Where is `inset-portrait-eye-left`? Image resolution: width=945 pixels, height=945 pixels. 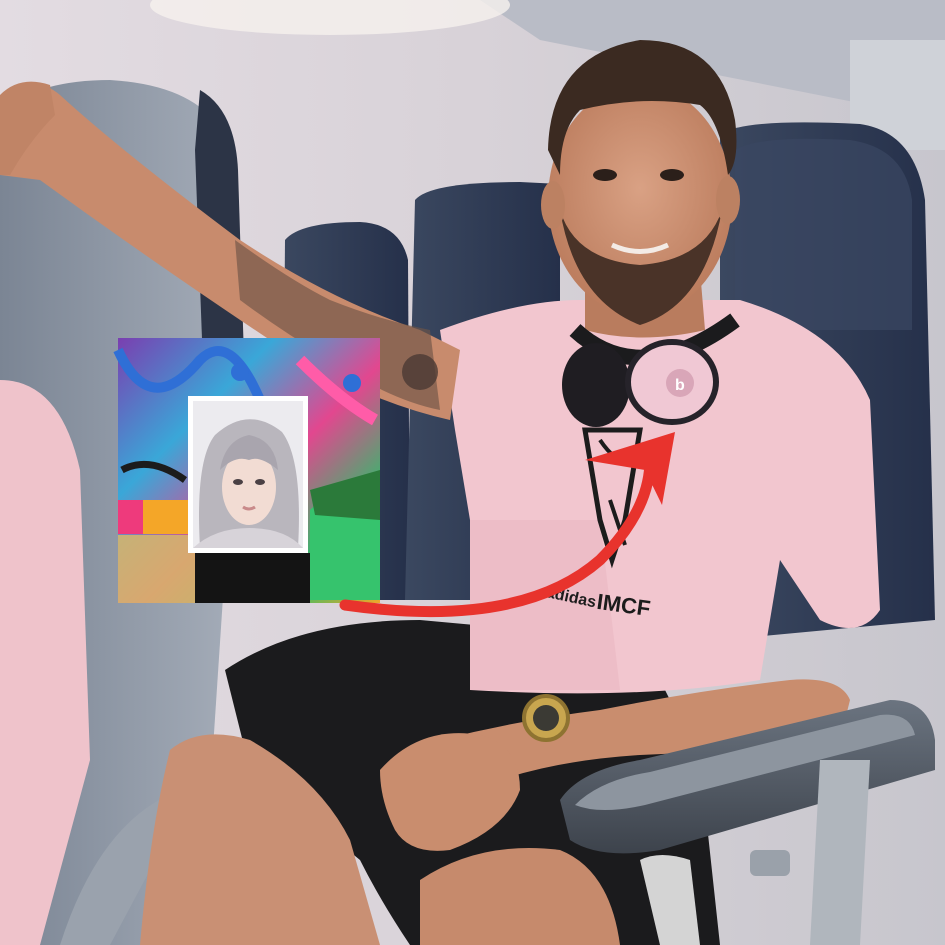 inset-portrait-eye-left is located at coordinates (238, 482).